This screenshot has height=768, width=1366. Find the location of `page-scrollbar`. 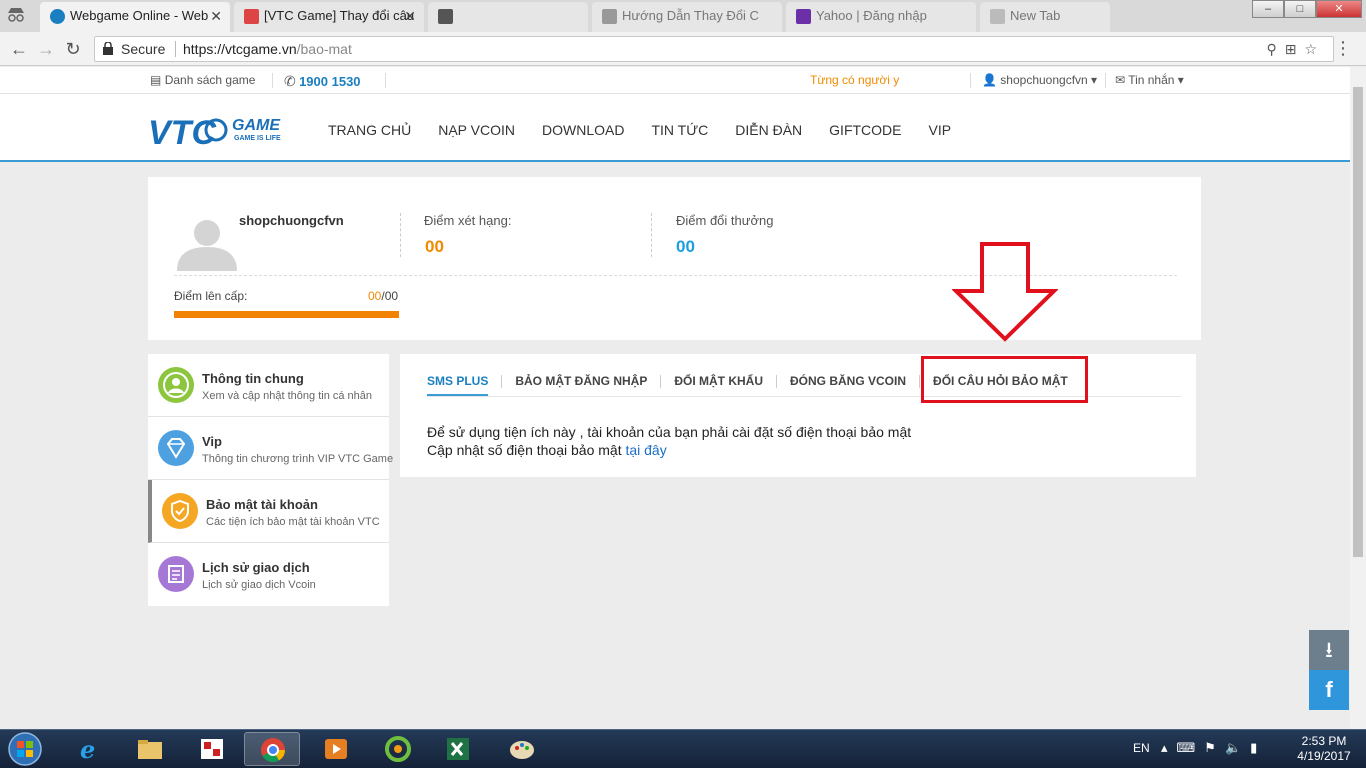

page-scrollbar is located at coordinates (1358, 398).